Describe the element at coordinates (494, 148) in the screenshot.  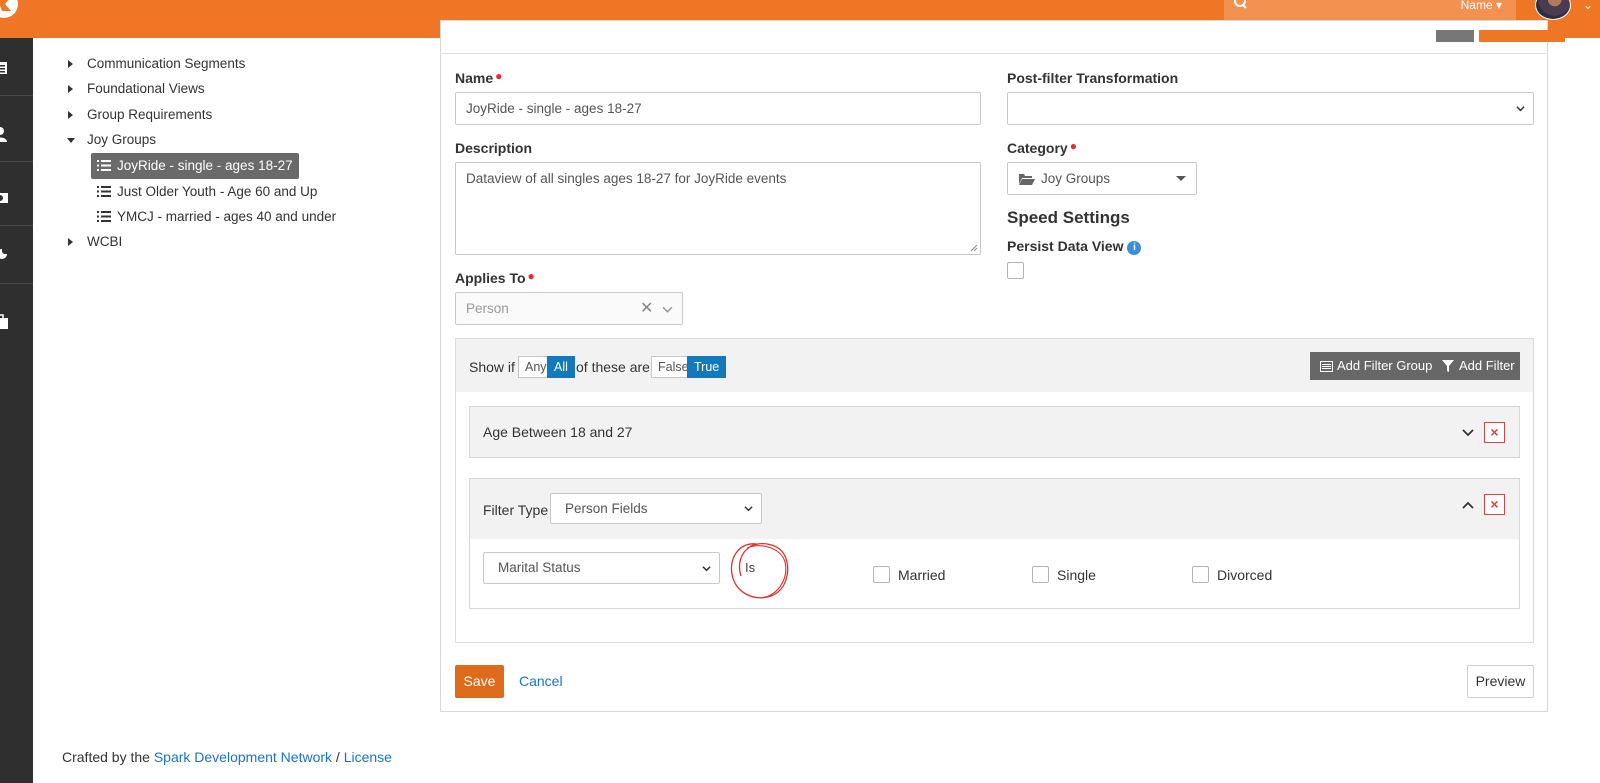
I see `description-label: Description` at that location.